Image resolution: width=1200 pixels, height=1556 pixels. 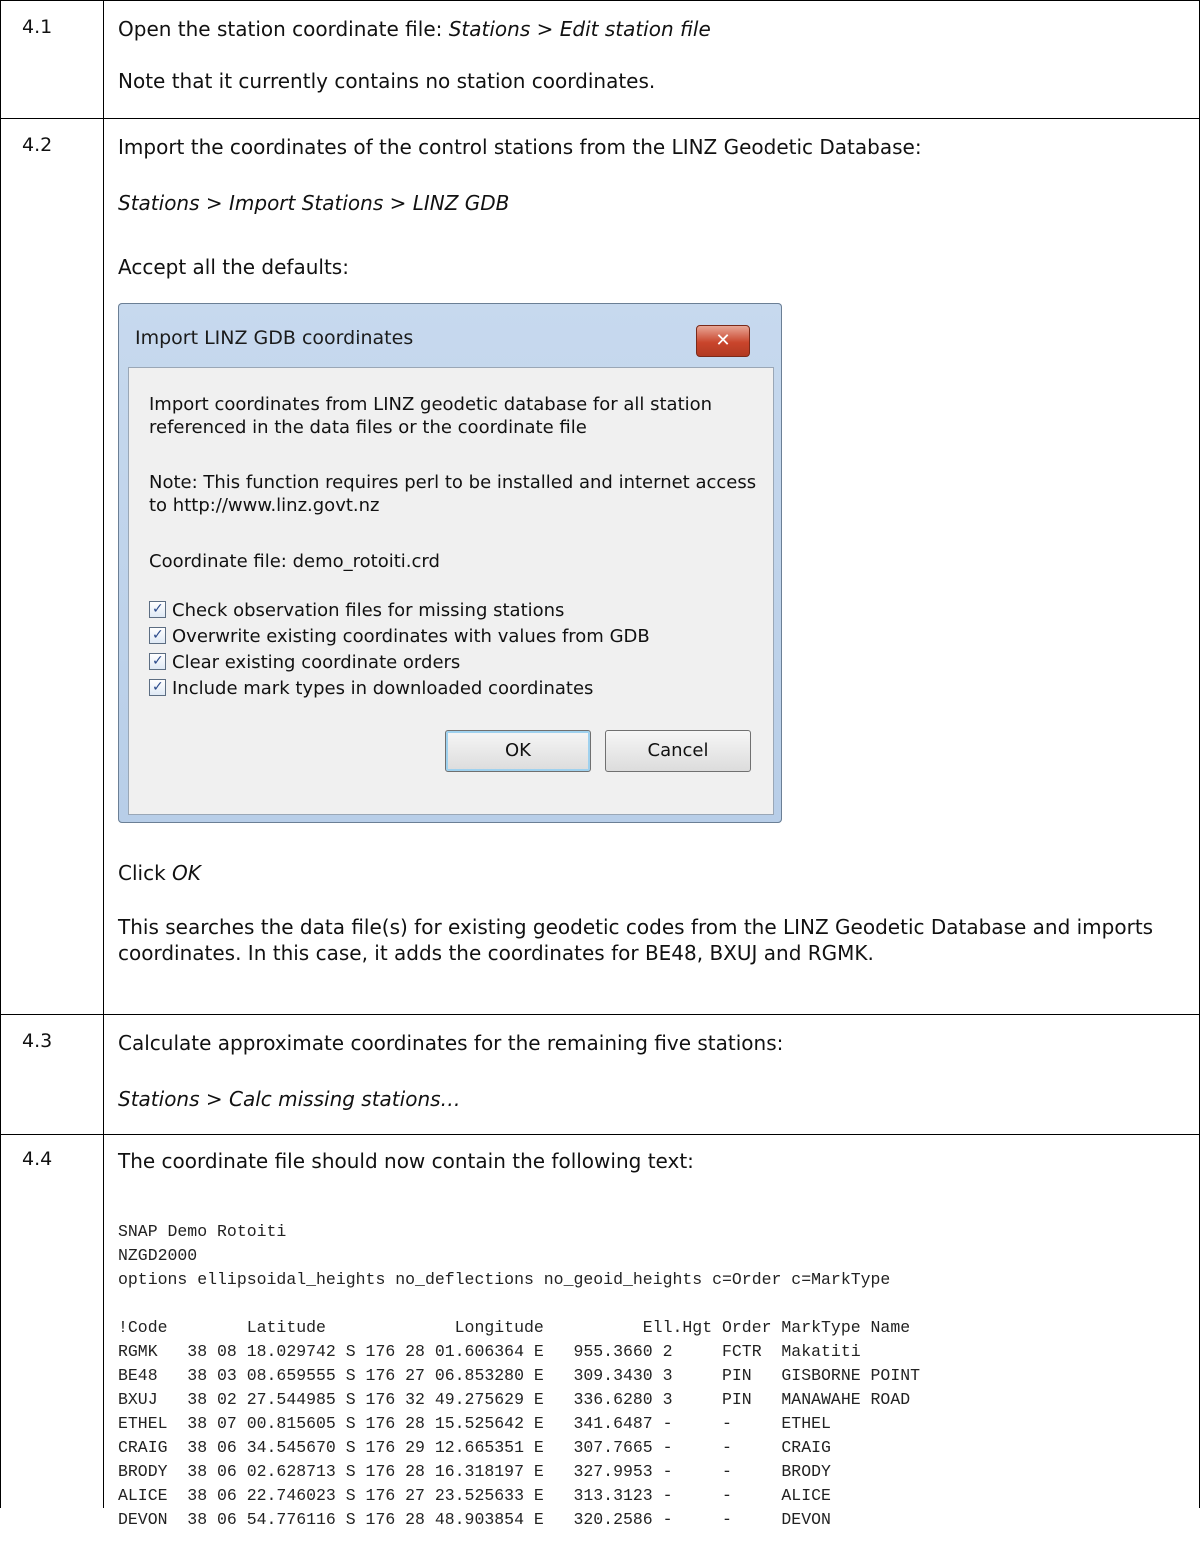 I want to click on step-number: 4.4, so click(x=37, y=1159).